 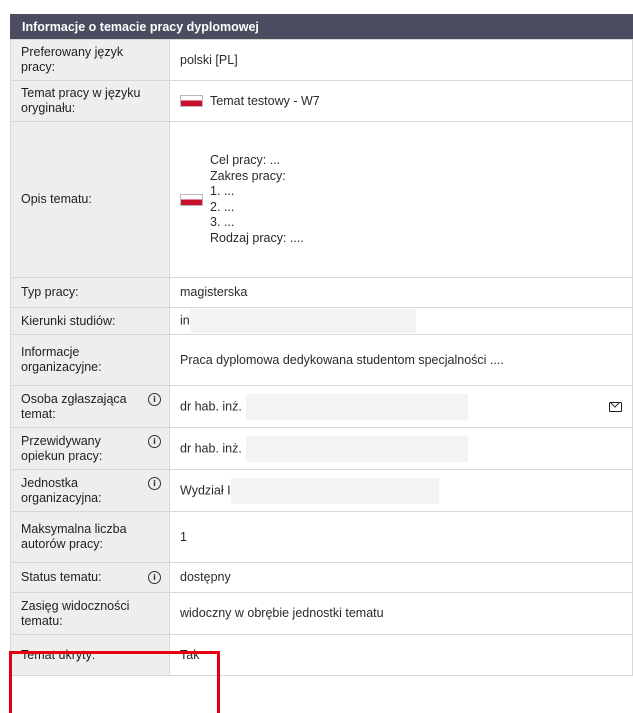 I want to click on row-type: Typ pracy: magisterska, so click(x=321, y=292).